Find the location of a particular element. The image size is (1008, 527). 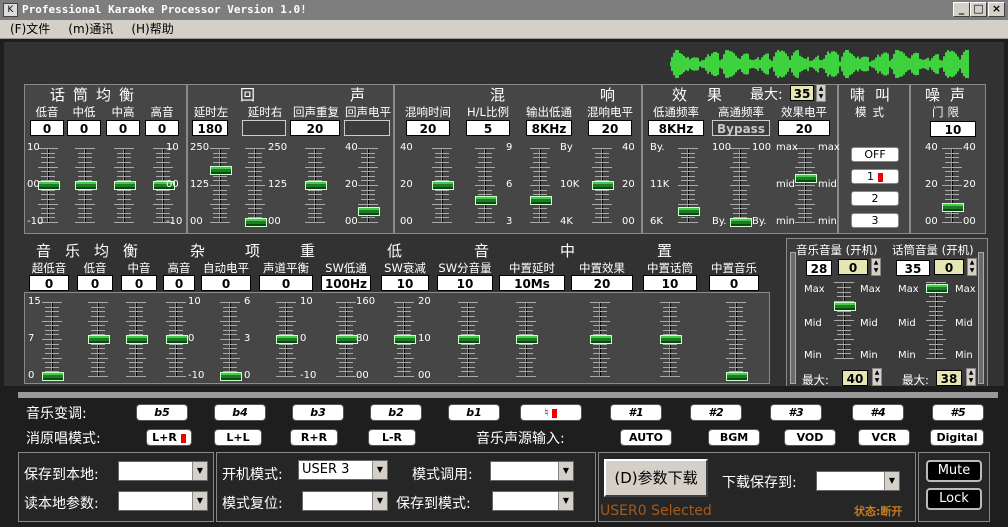

music-9-value: 10Ms is located at coordinates (532, 283).